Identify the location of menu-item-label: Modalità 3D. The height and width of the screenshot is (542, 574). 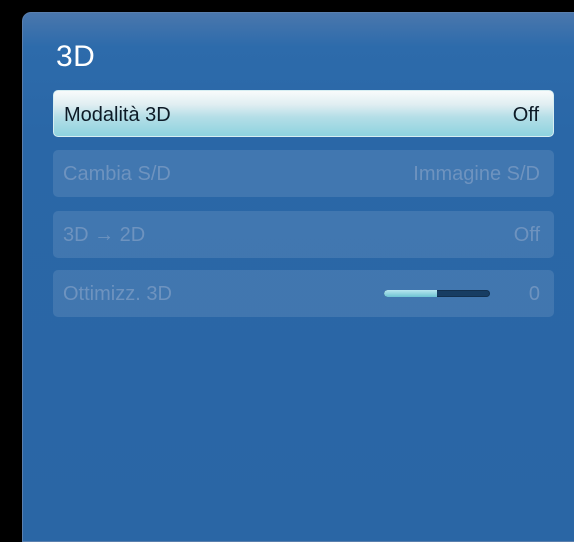
(117, 115).